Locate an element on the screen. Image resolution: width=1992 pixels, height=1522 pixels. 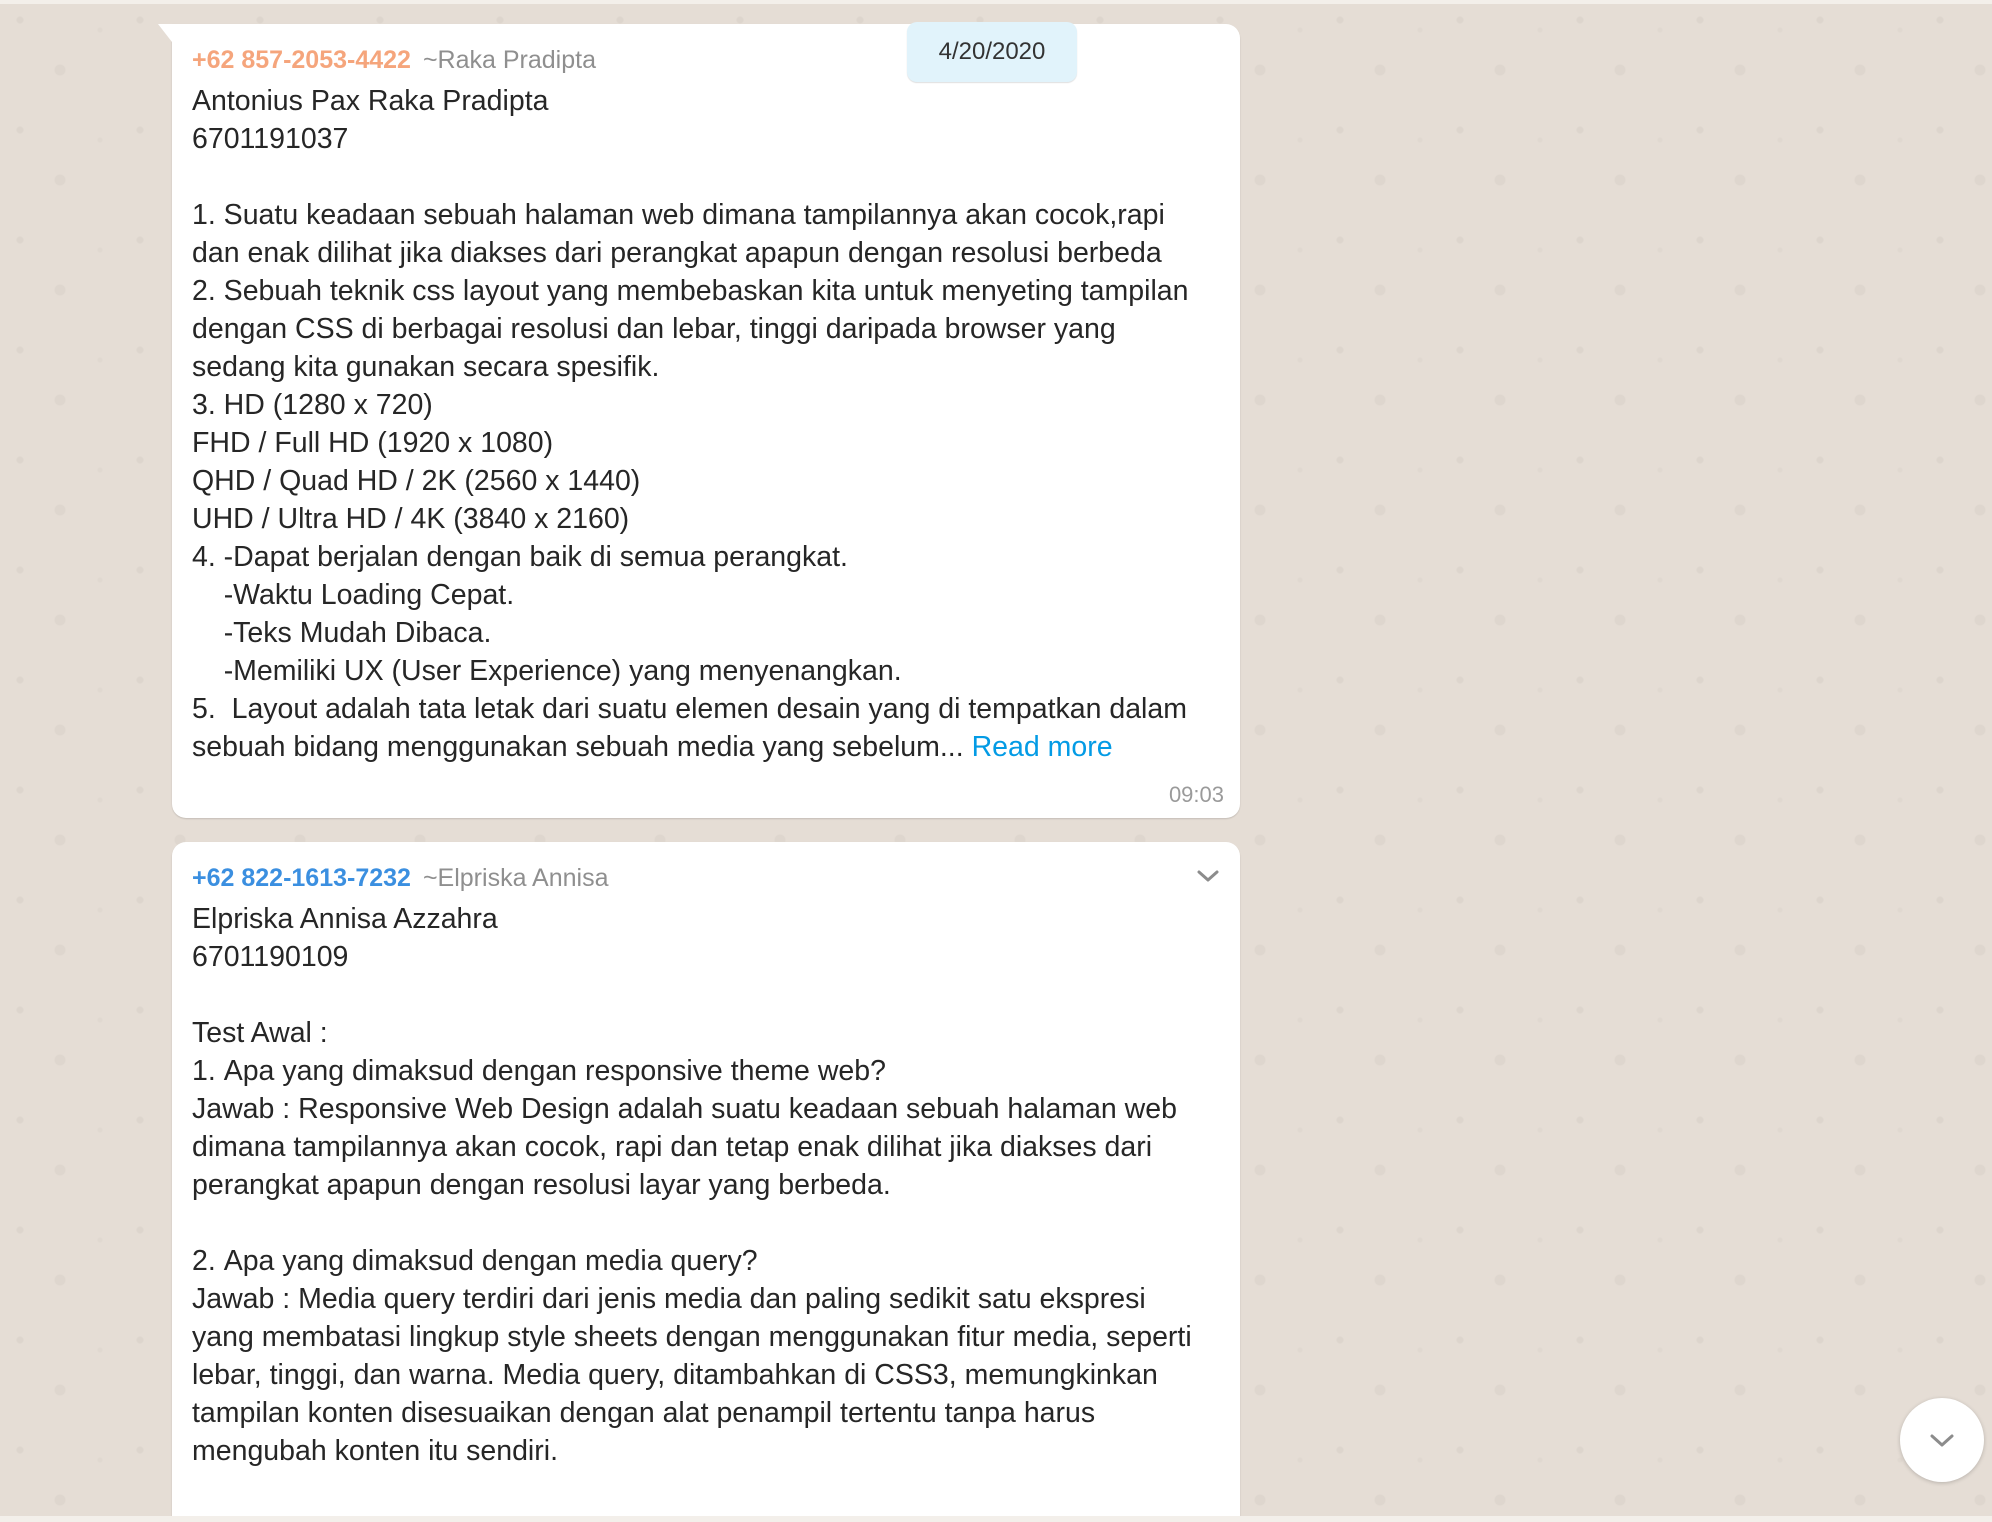
sender-name: ~Raka Pradipta is located at coordinates (509, 60).